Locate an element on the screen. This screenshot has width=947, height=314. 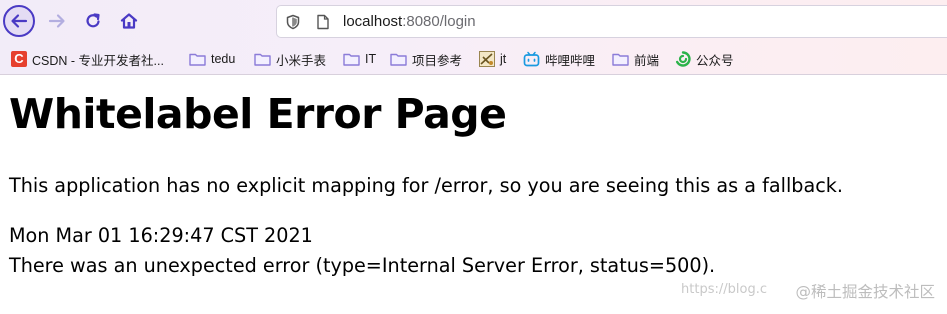
back-button is located at coordinates (19, 21).